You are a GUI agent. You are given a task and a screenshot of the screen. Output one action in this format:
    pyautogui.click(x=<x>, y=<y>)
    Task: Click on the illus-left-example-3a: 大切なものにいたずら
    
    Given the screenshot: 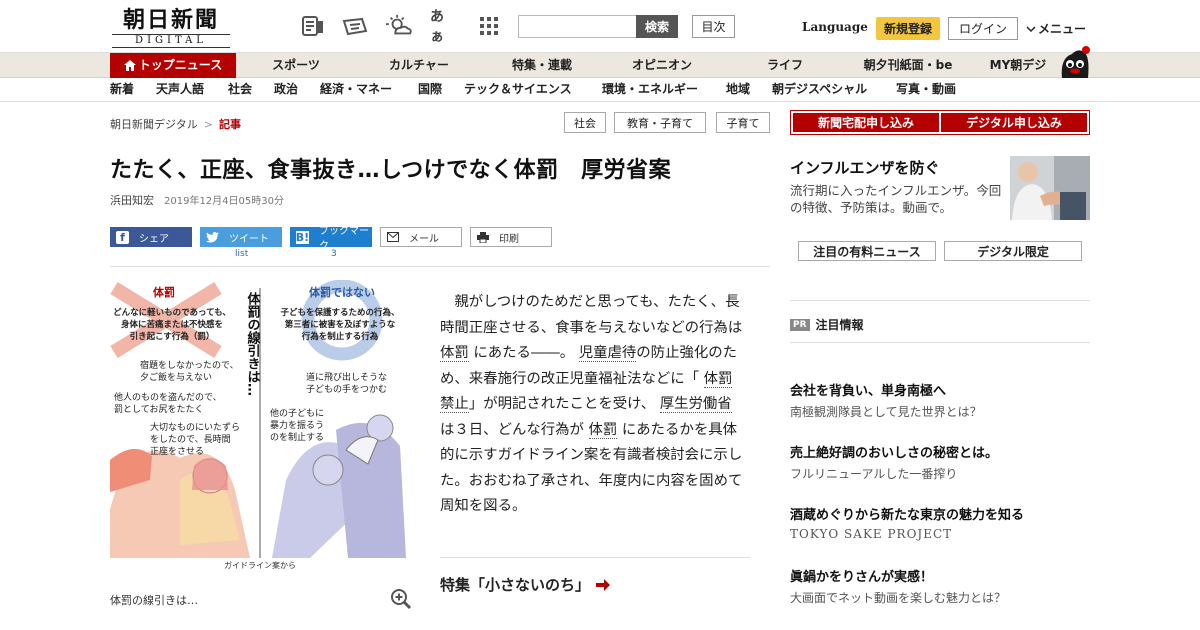 What is the action you would take?
    pyautogui.click(x=195, y=427)
    